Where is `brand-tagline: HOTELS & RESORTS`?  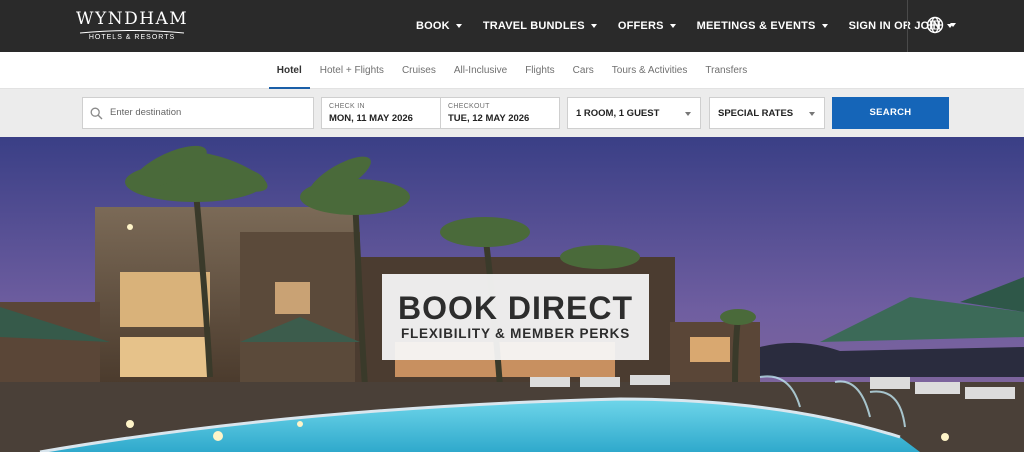
brand-tagline: HOTELS & RESORTS is located at coordinates (132, 37).